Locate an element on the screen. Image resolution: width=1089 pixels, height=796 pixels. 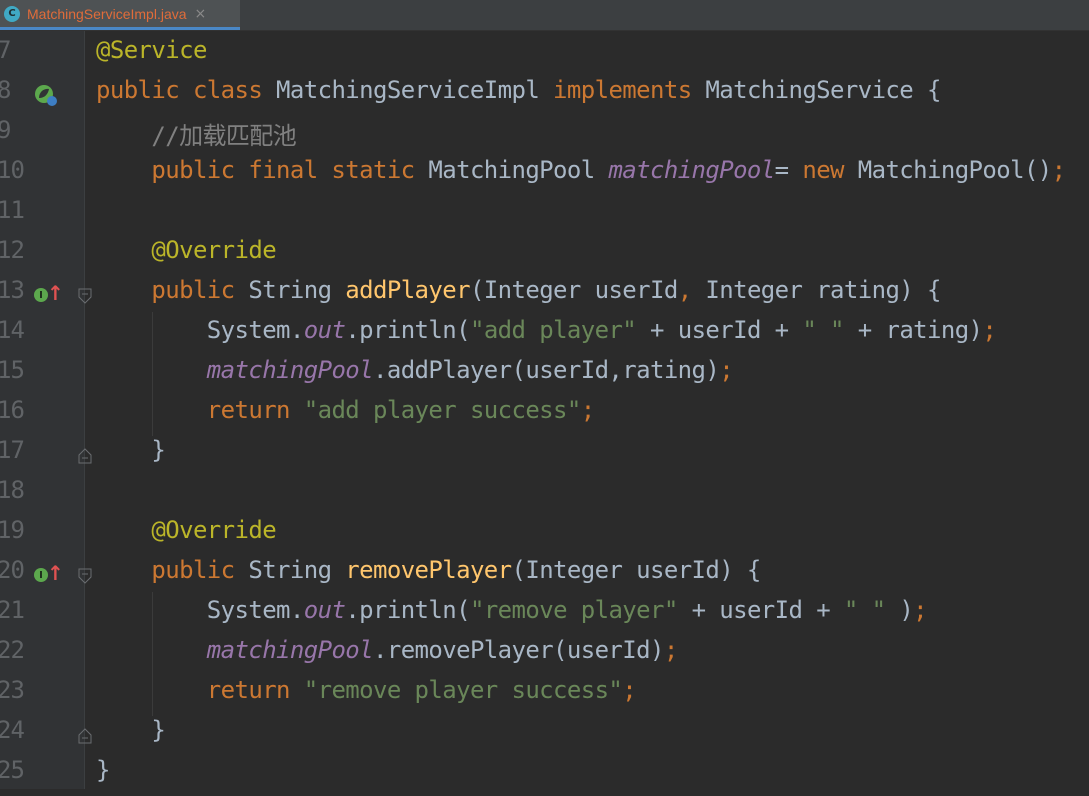
tab-label: MatchingServiceImpl.java is located at coordinates (107, 13).